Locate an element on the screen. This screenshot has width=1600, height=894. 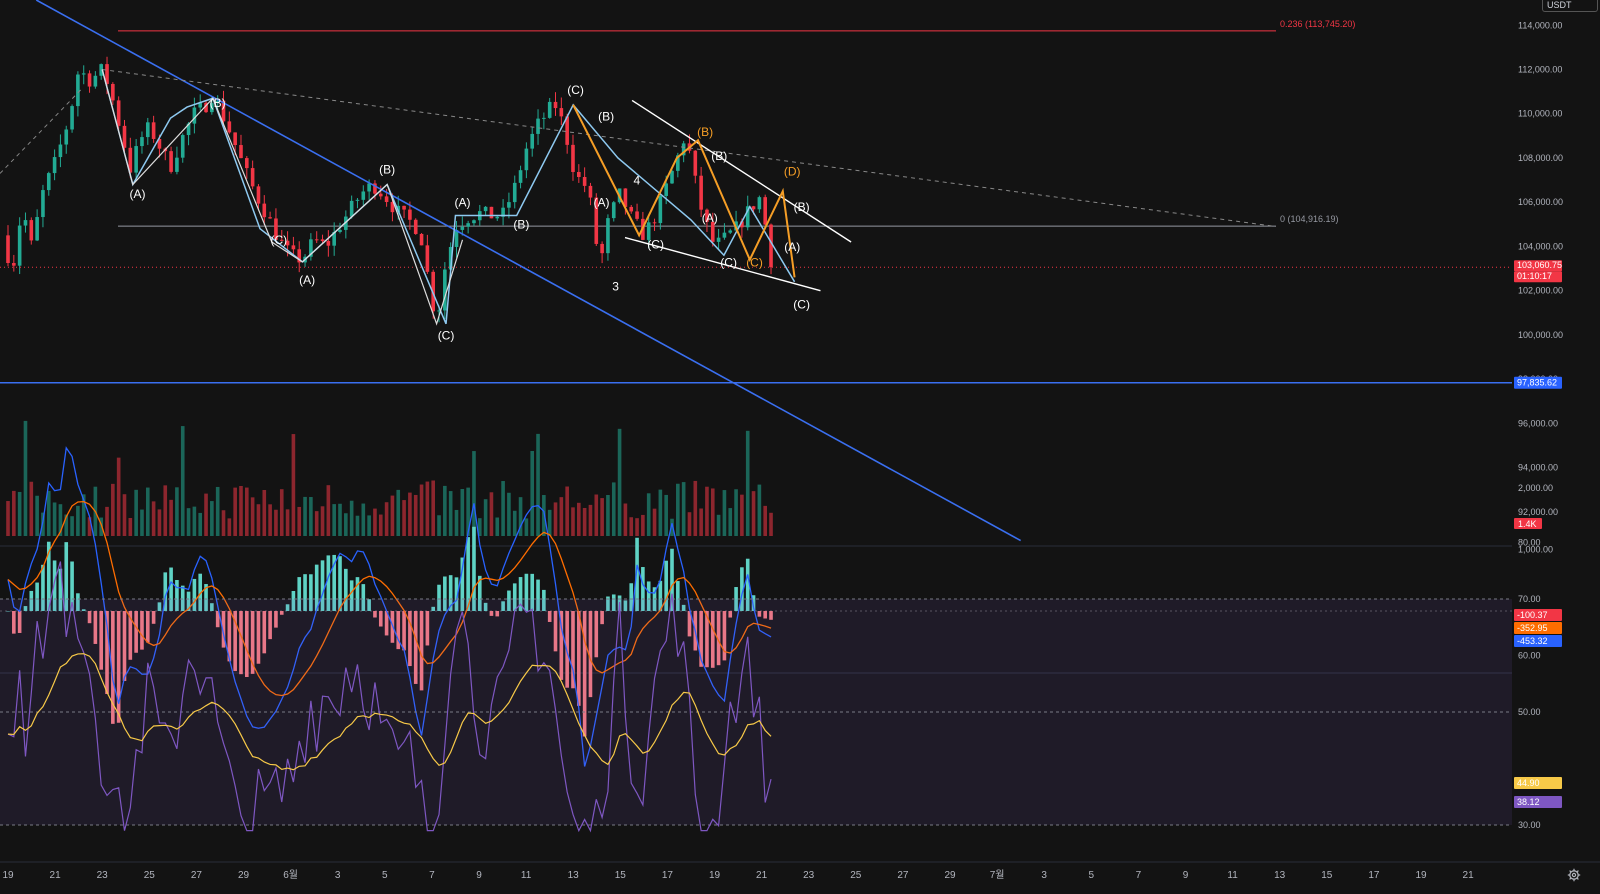
price-axis-panel is located at coordinates (1556, 444).